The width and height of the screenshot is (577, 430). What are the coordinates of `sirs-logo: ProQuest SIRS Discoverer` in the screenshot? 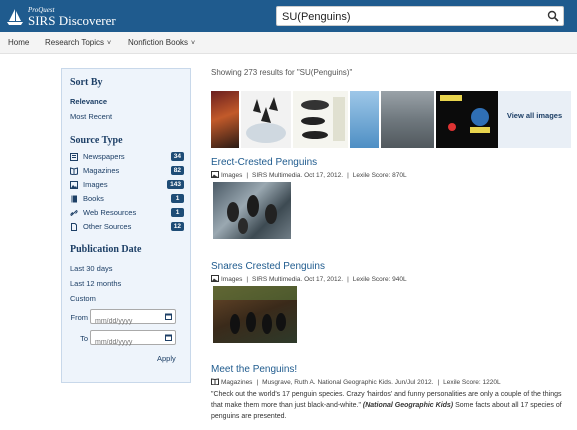 It's located at (66, 17).